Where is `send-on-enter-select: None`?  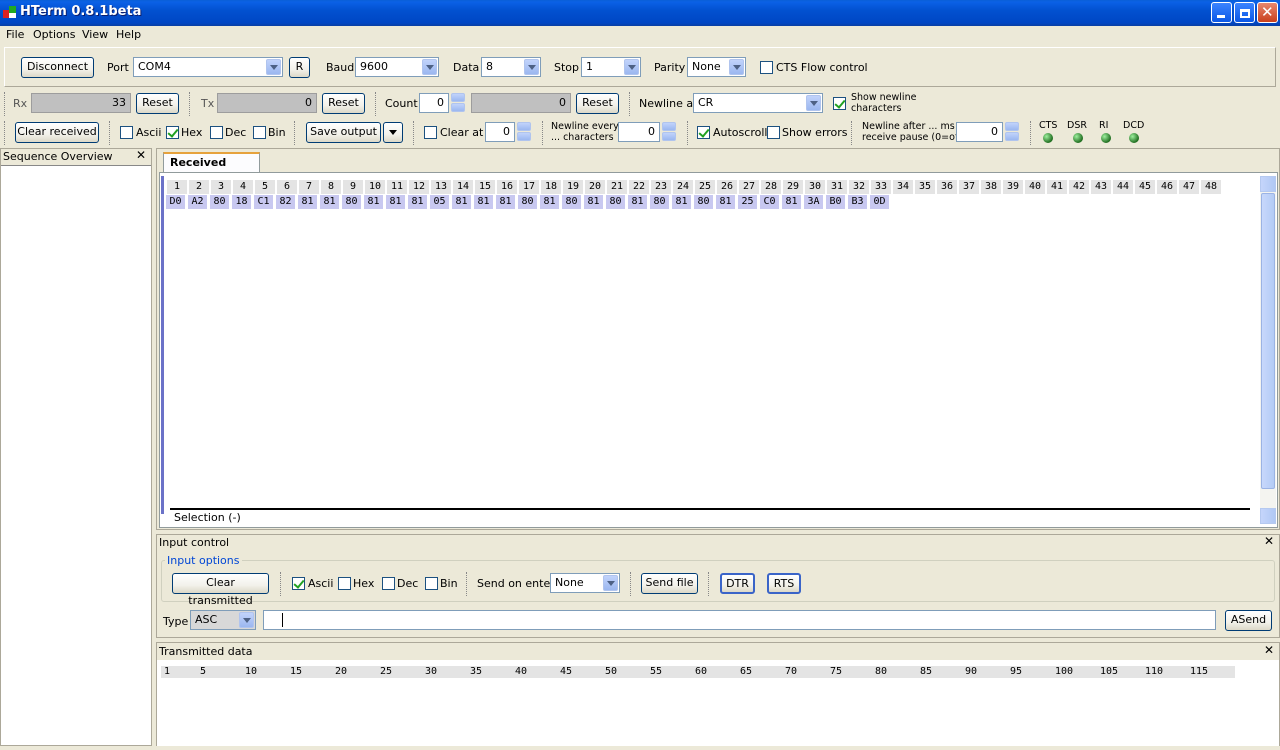
send-on-enter-select: None is located at coordinates (585, 583).